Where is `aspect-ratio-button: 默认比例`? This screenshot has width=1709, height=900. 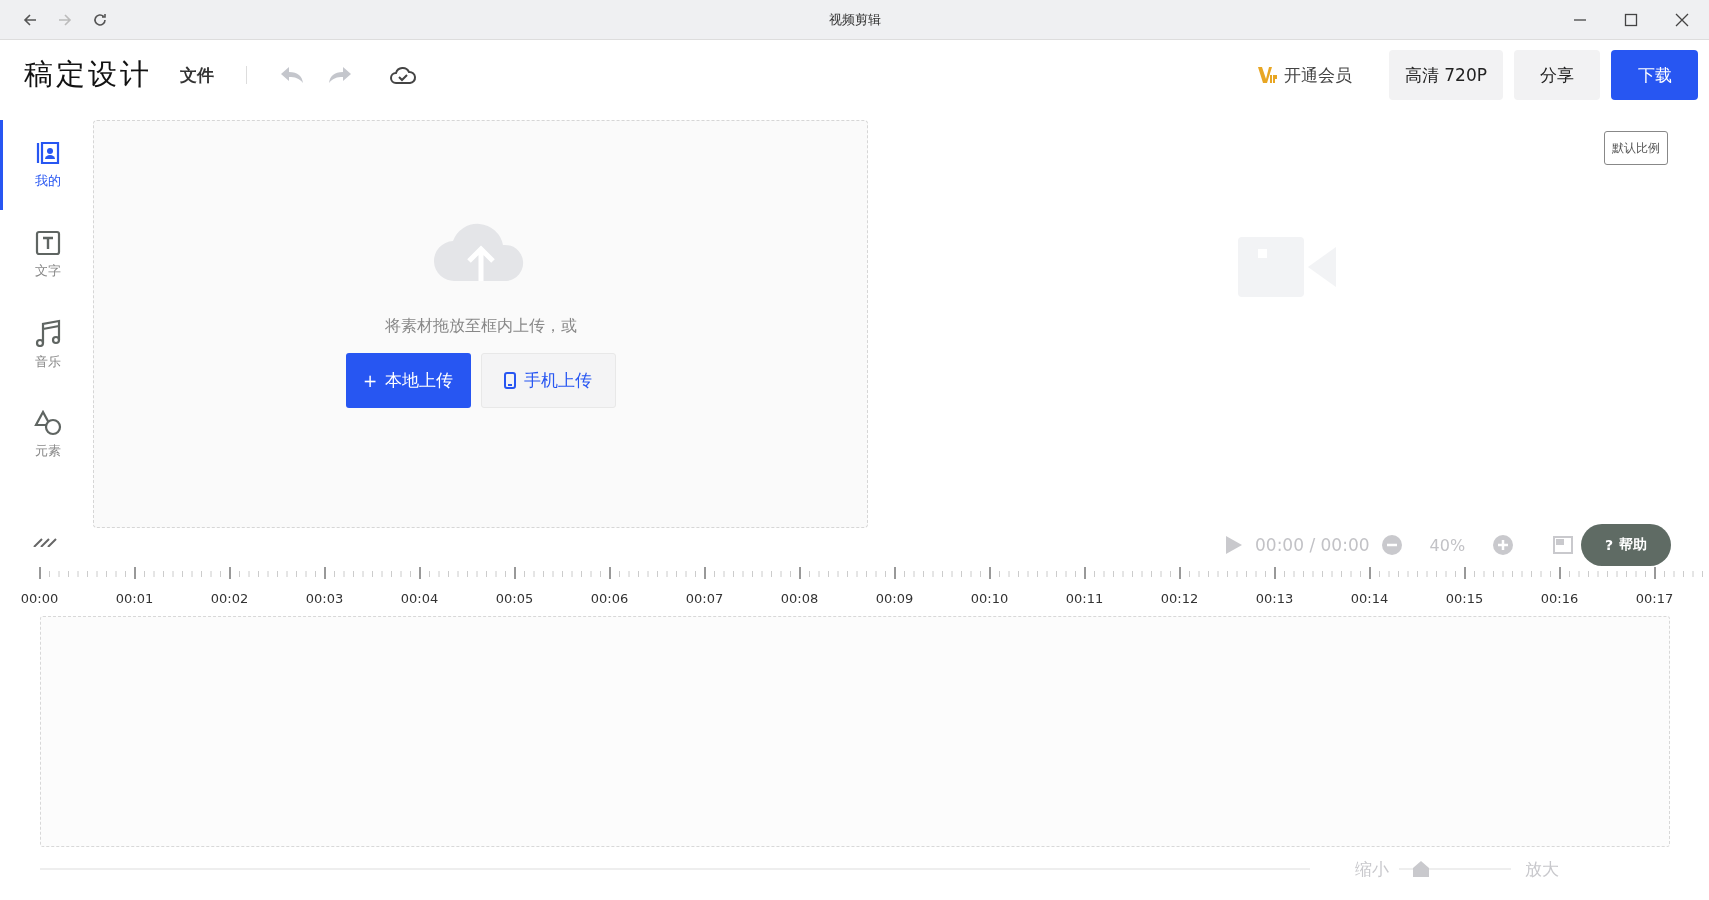
aspect-ratio-button: 默认比例 is located at coordinates (1636, 148).